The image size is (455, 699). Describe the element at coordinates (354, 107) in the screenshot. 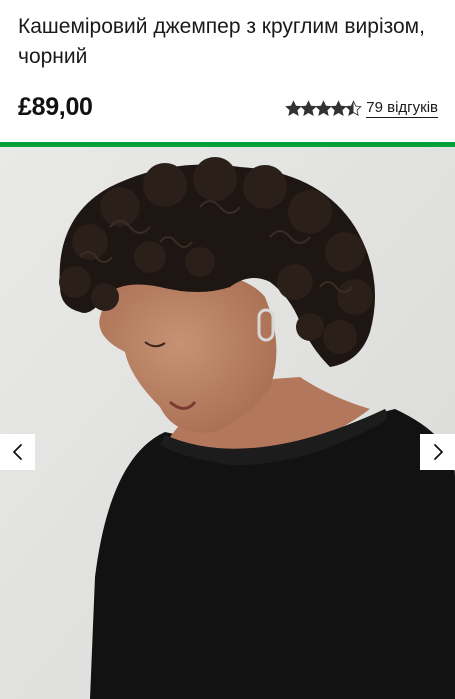

I see `star-half-icon` at that location.